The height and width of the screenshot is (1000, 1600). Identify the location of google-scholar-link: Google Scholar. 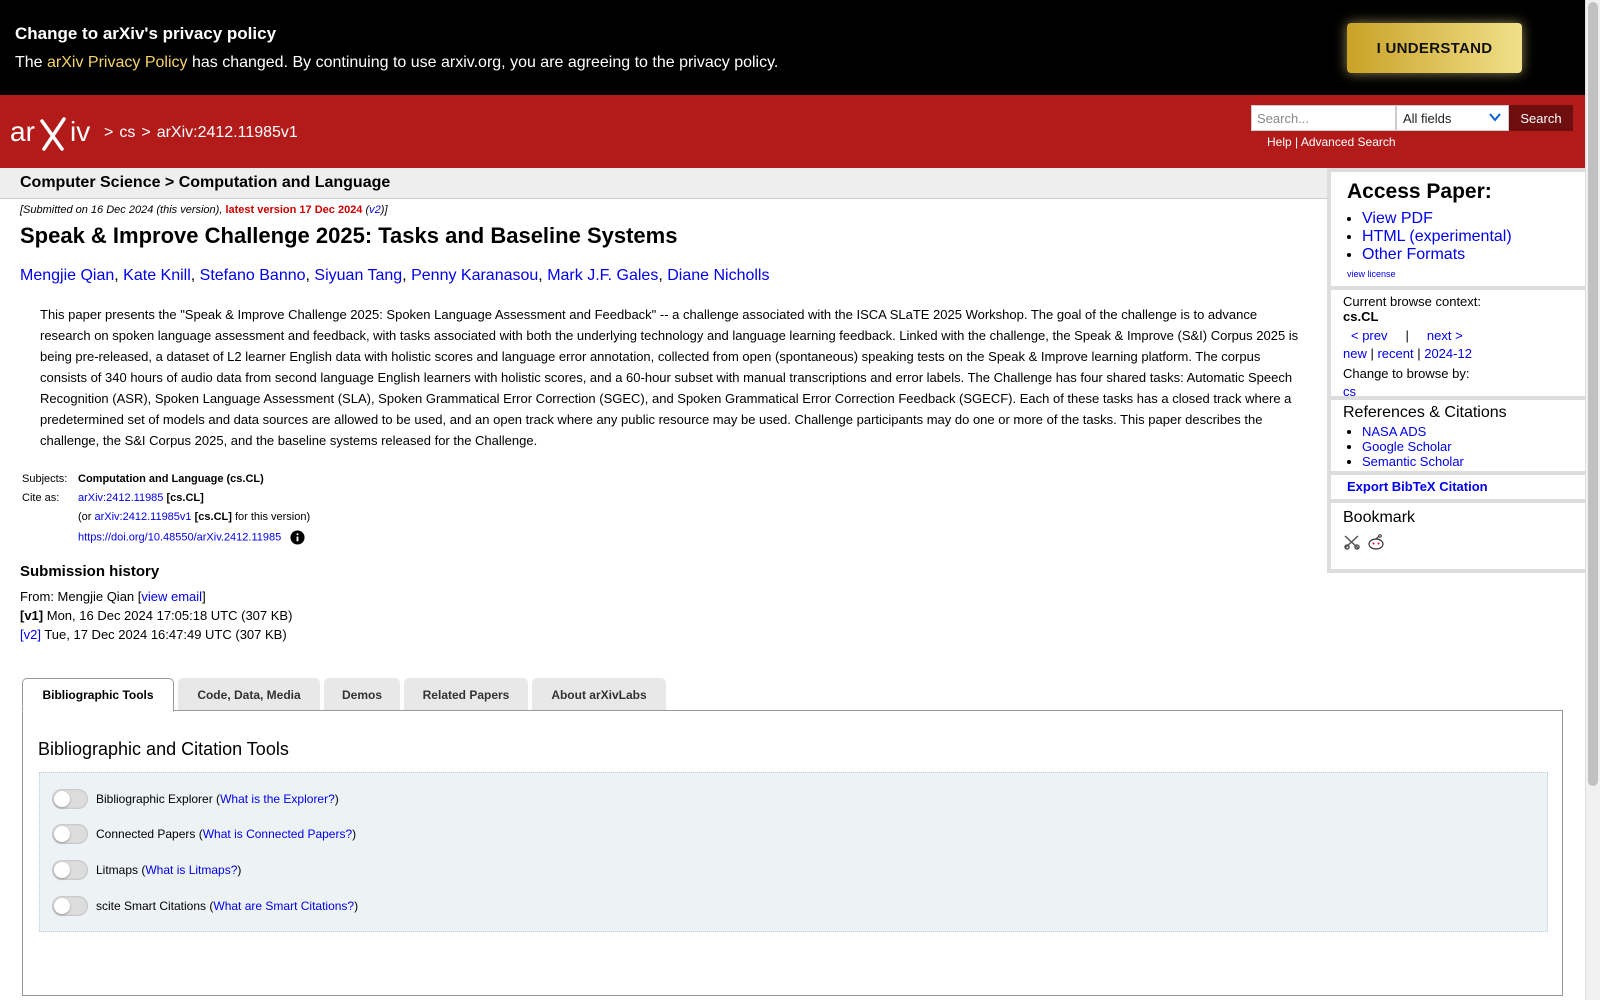
(1407, 446).